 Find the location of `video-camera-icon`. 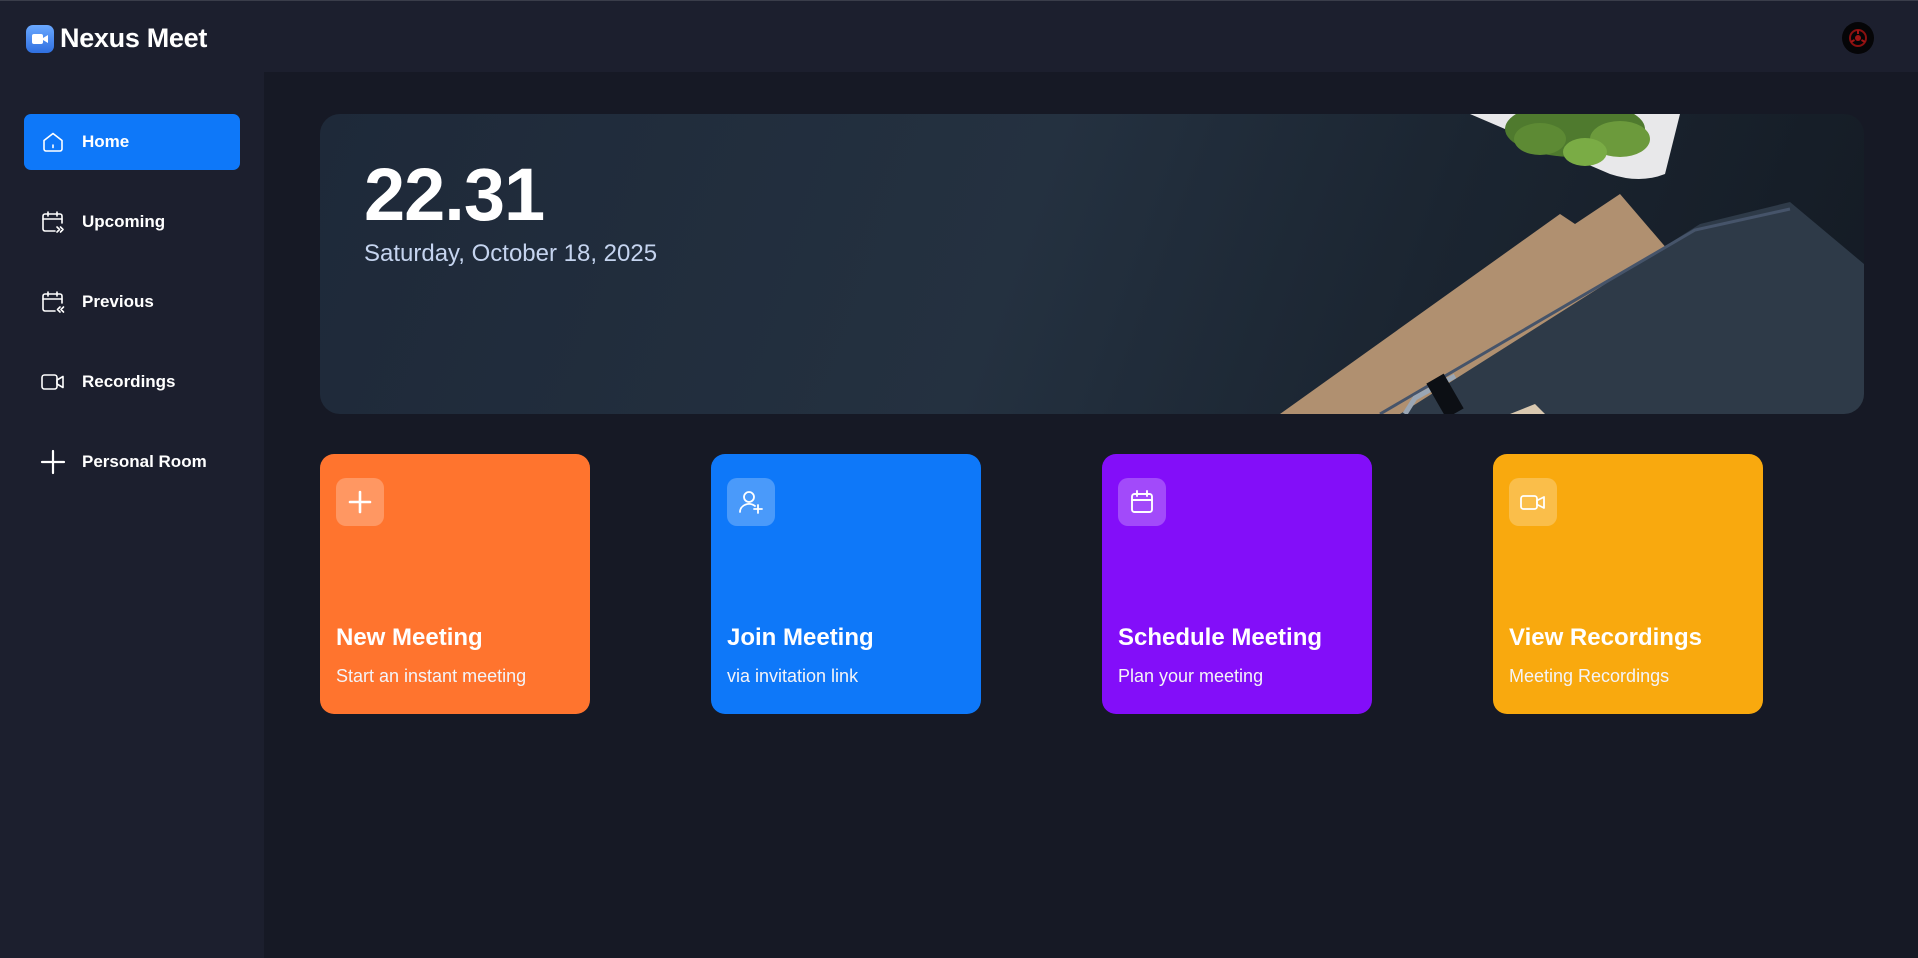

video-camera-icon is located at coordinates (40, 38).